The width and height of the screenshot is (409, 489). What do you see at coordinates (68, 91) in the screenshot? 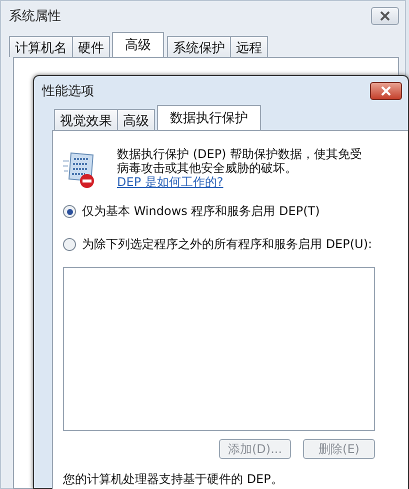
I see `dialog-title: 性能选项` at bounding box center [68, 91].